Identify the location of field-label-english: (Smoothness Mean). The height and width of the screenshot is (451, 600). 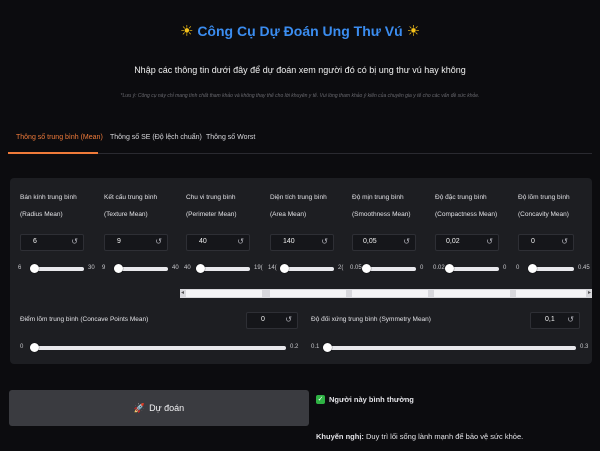
(381, 214).